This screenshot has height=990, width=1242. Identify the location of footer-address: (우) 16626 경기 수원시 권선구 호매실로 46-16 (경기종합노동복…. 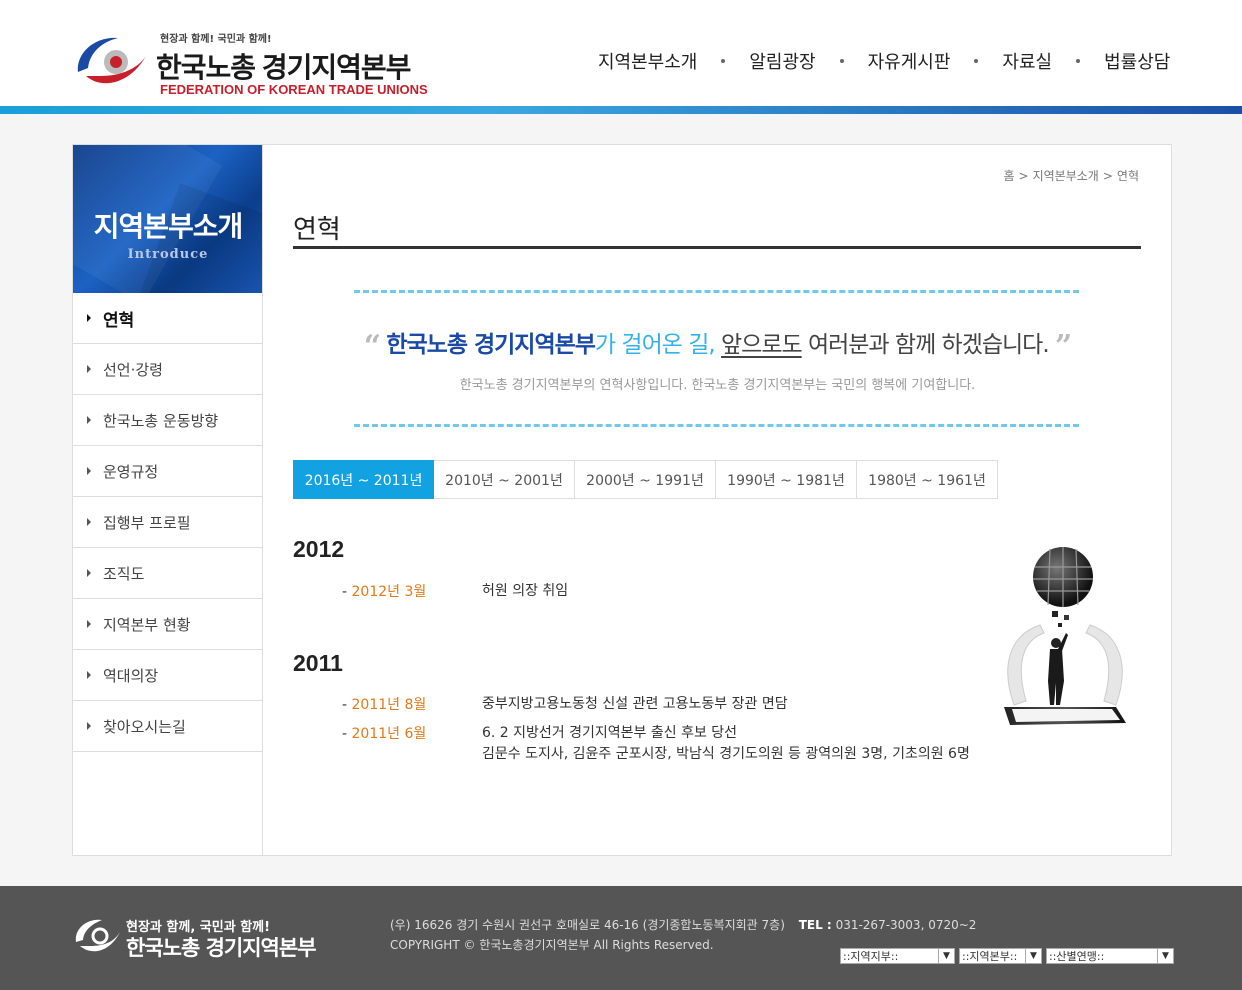
(683, 924).